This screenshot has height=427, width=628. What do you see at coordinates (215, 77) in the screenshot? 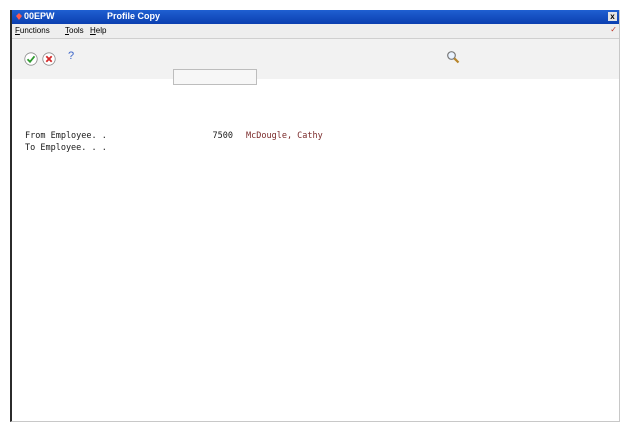
I see `to-employee-input` at bounding box center [215, 77].